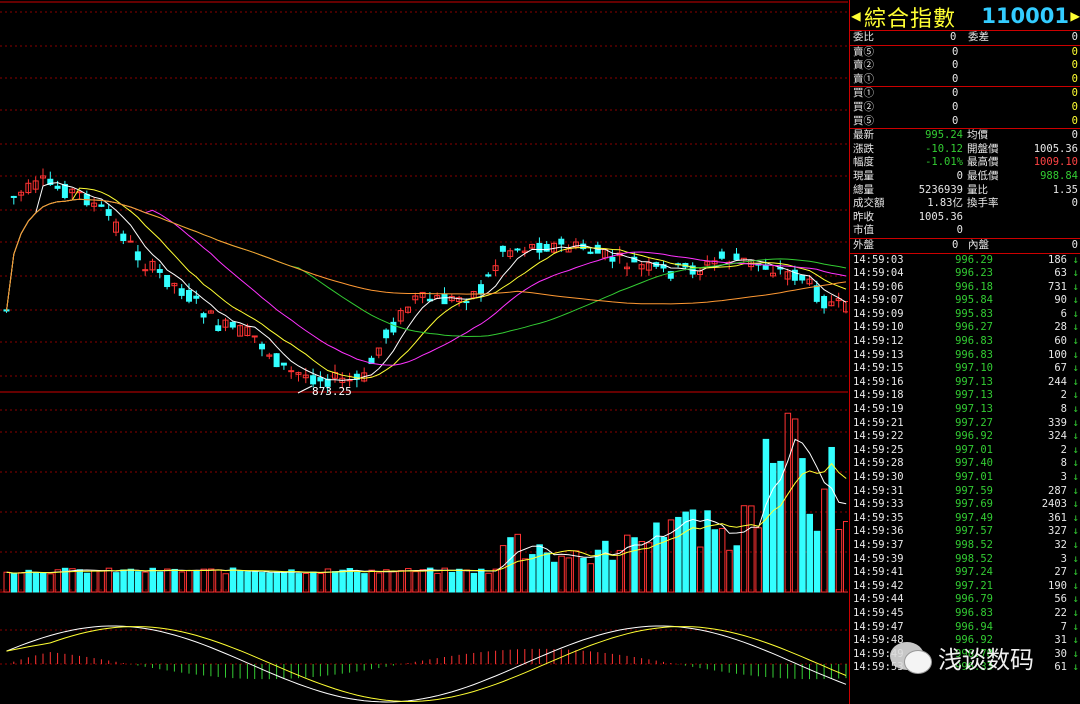  What do you see at coordinates (1057, 585) in the screenshot?
I see `tick-volume: 190` at bounding box center [1057, 585].